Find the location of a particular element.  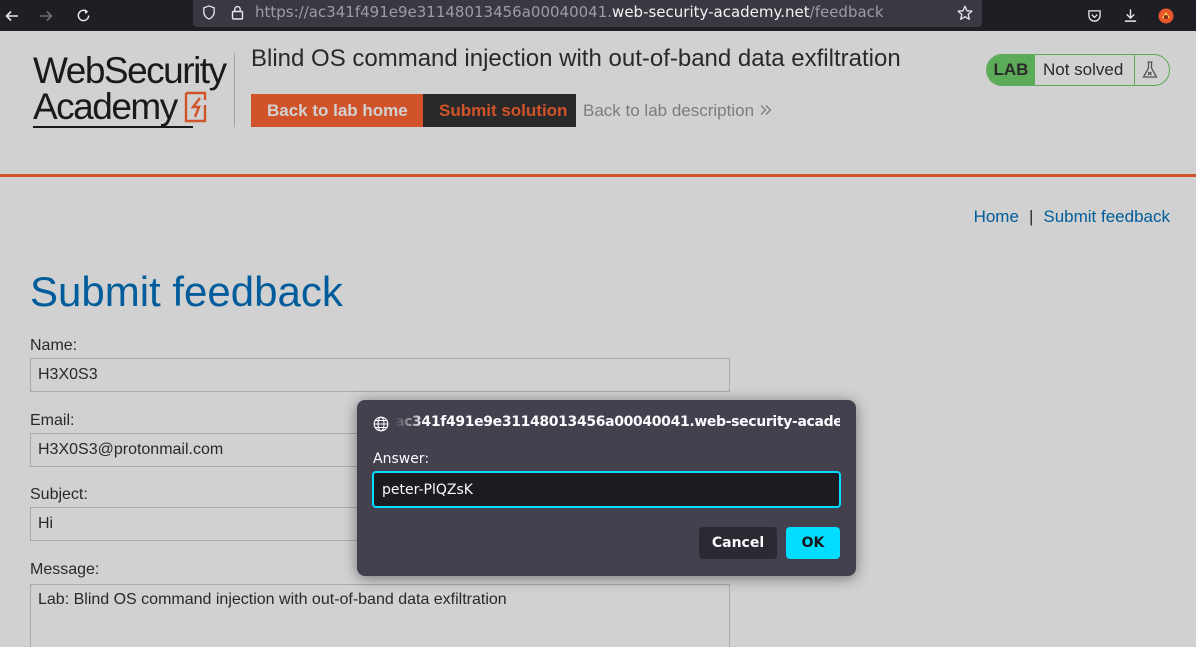

dialog-origin-fade is located at coordinates (410, 424).